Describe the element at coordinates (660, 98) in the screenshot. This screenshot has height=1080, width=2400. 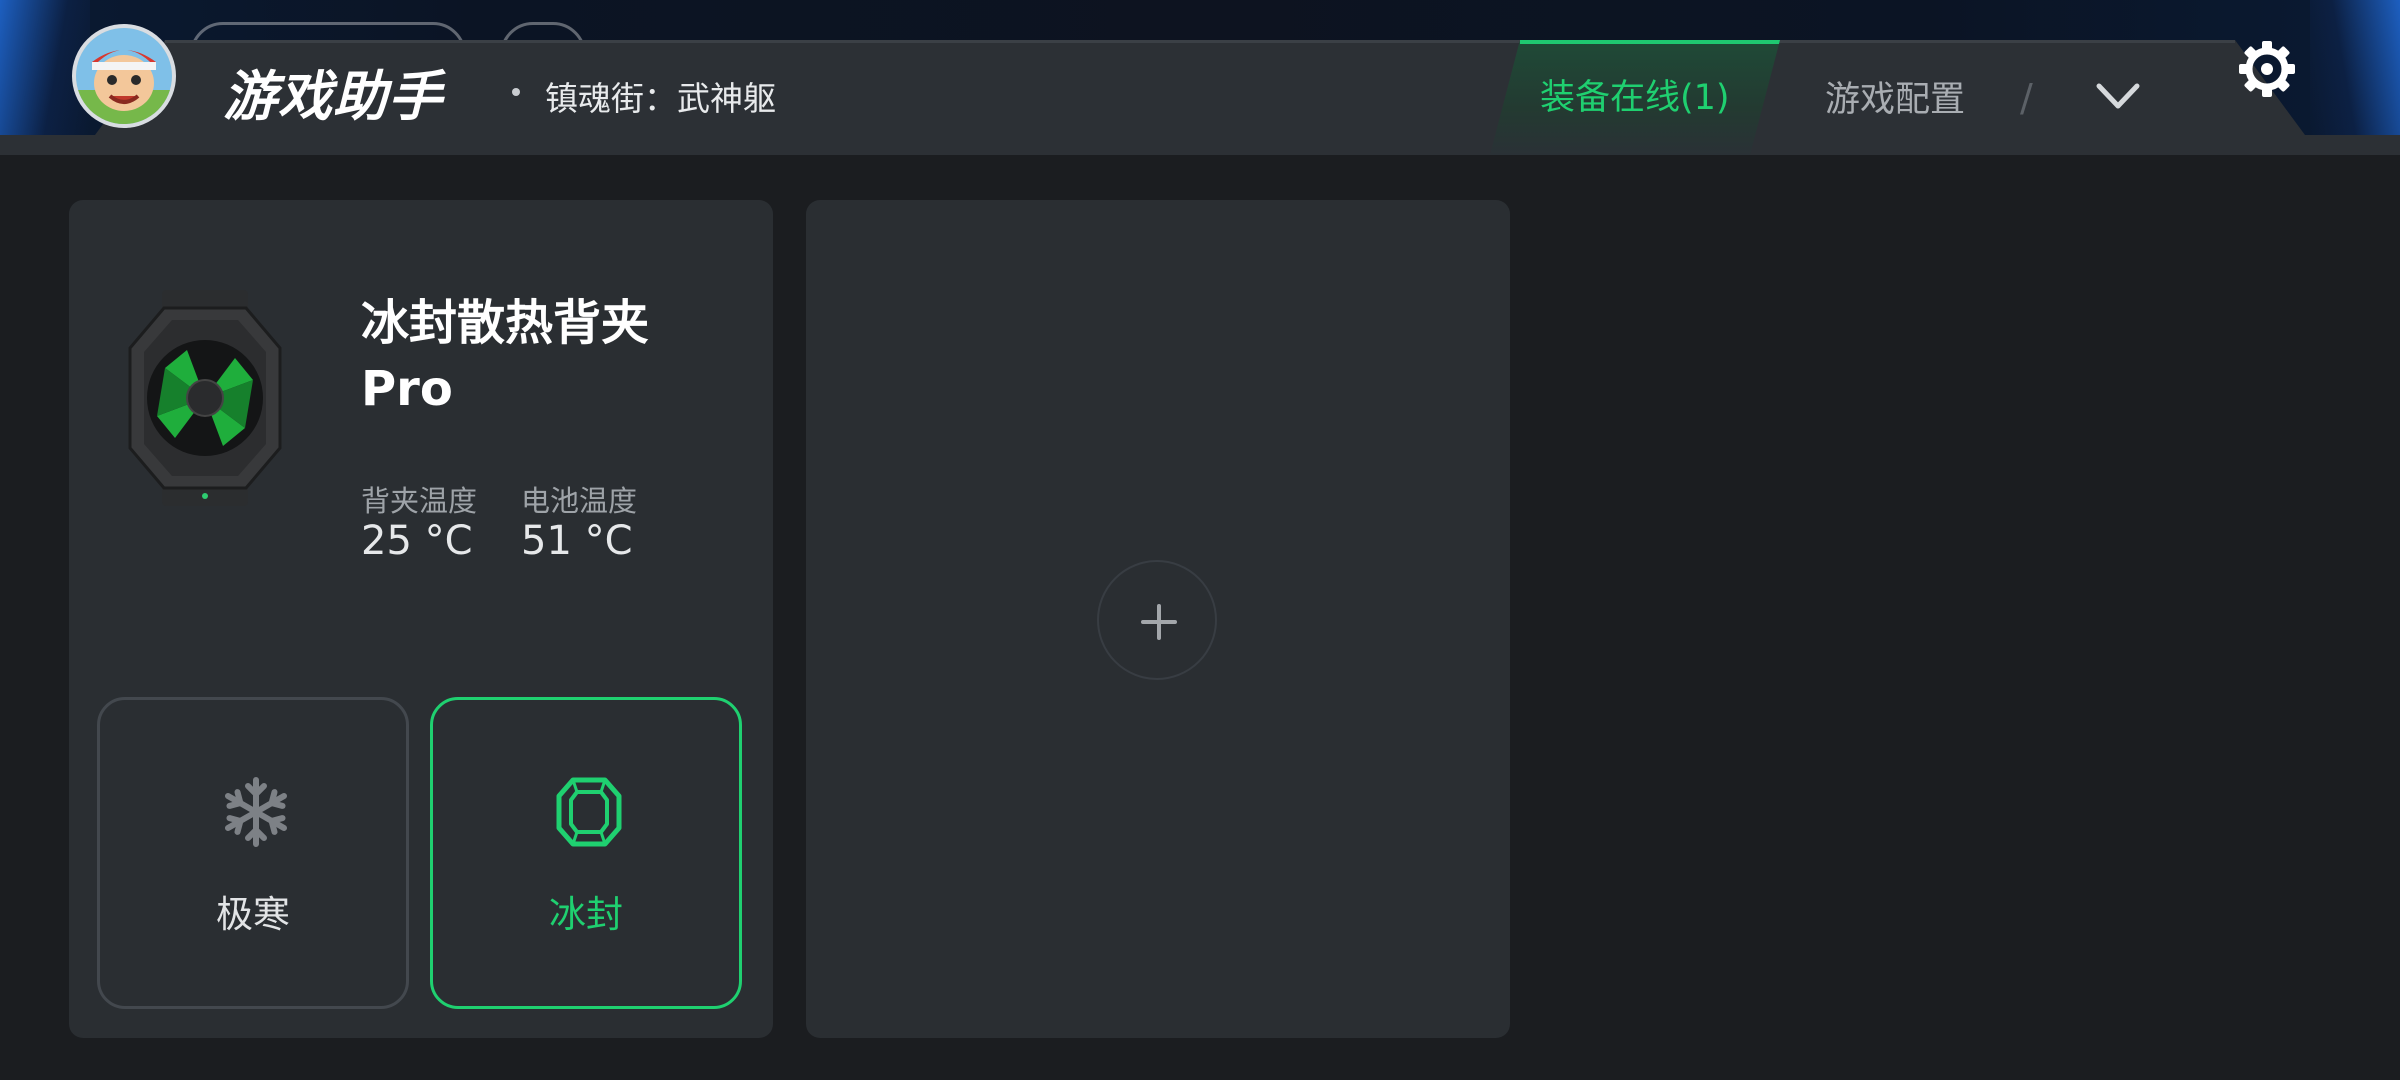
I see `current-game-name: 镇魂街：武神躯` at that location.